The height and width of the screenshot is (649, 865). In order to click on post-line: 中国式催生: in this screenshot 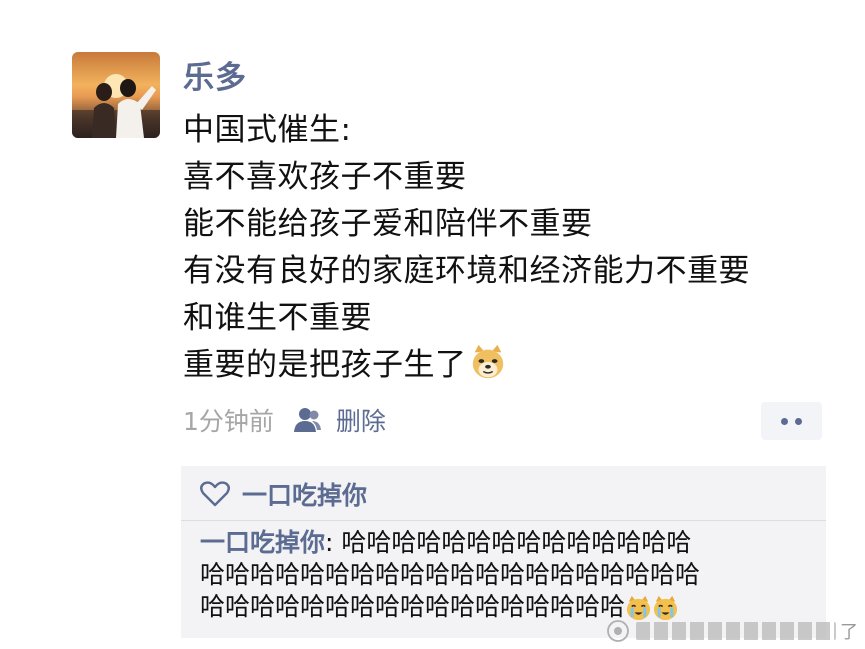, I will do `click(267, 130)`.